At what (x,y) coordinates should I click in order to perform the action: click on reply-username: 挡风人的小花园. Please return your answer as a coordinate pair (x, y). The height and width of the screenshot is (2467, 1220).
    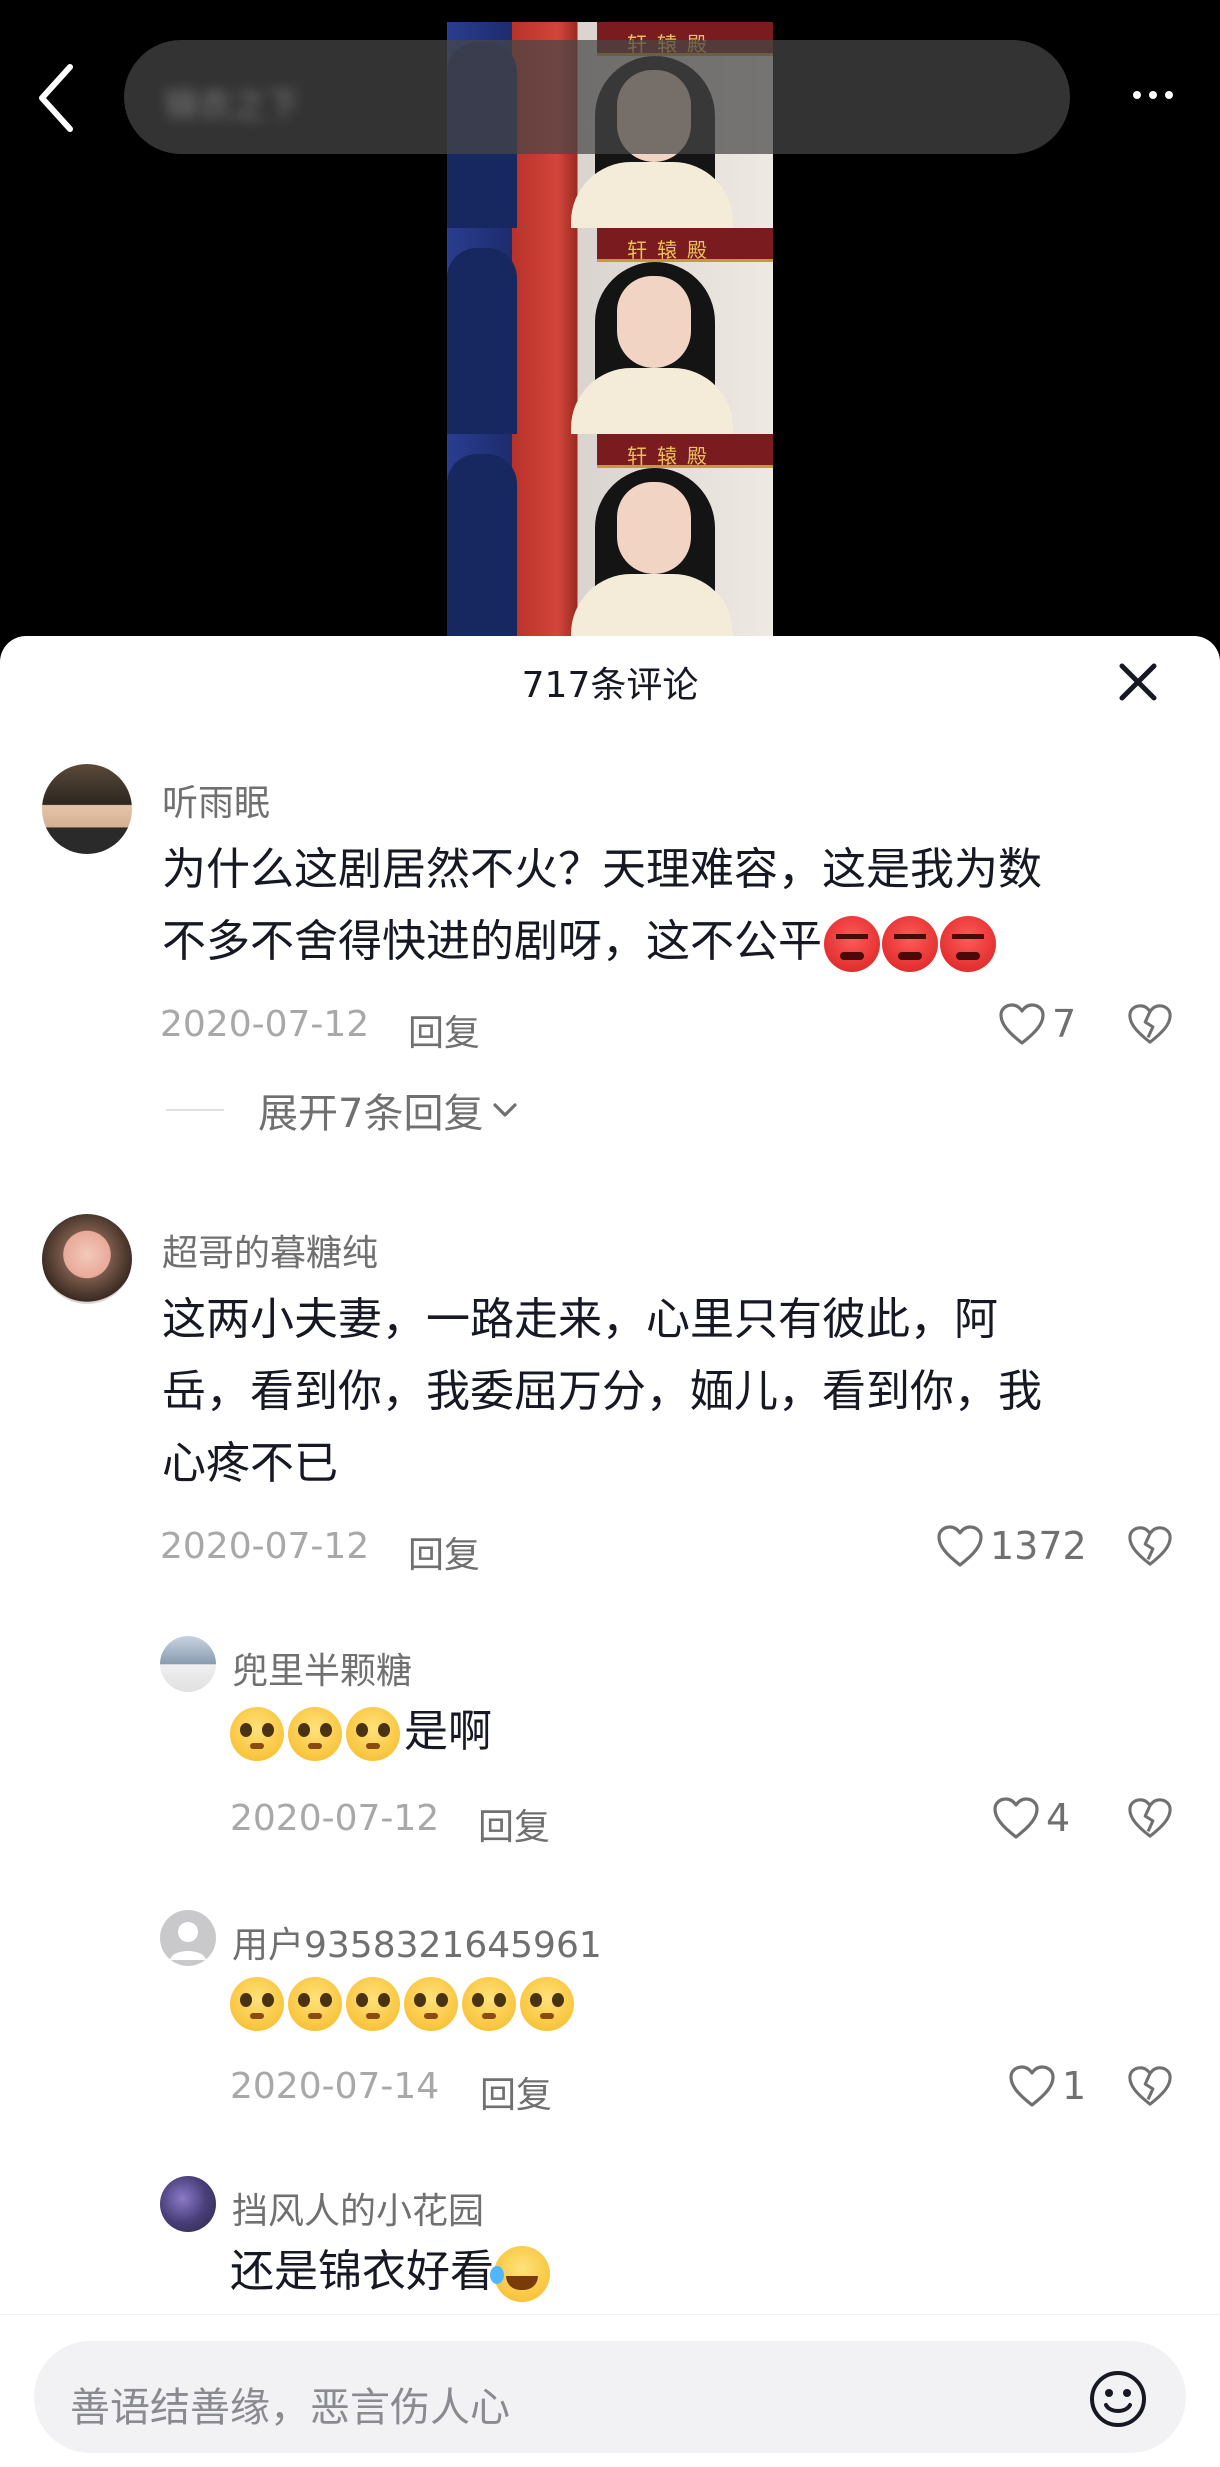
    Looking at the image, I should click on (358, 2208).